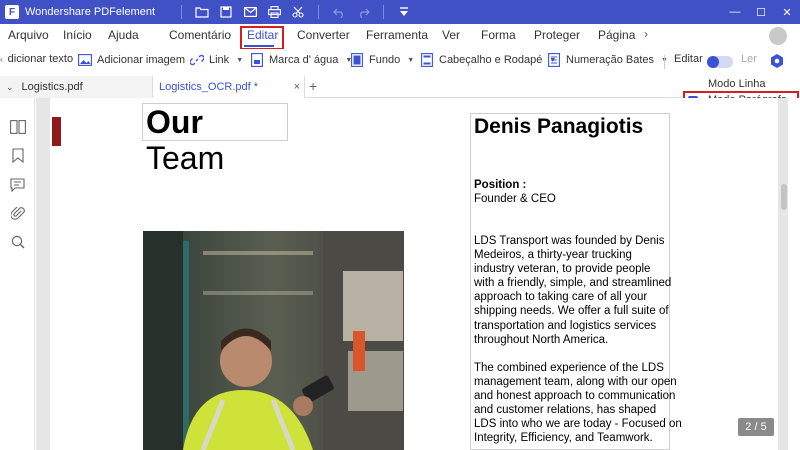 The height and width of the screenshot is (450, 800). I want to click on menu-inicio: Início, so click(77, 35).